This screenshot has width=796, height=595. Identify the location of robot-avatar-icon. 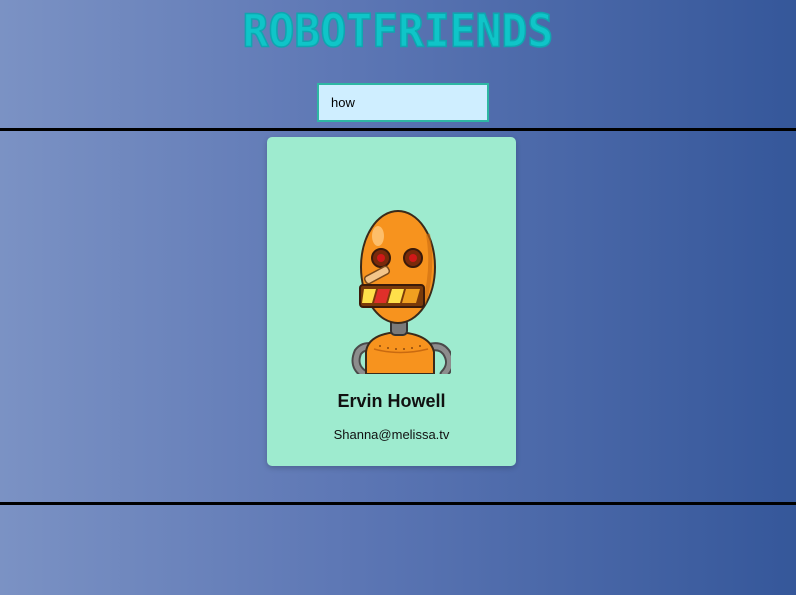
(401, 292).